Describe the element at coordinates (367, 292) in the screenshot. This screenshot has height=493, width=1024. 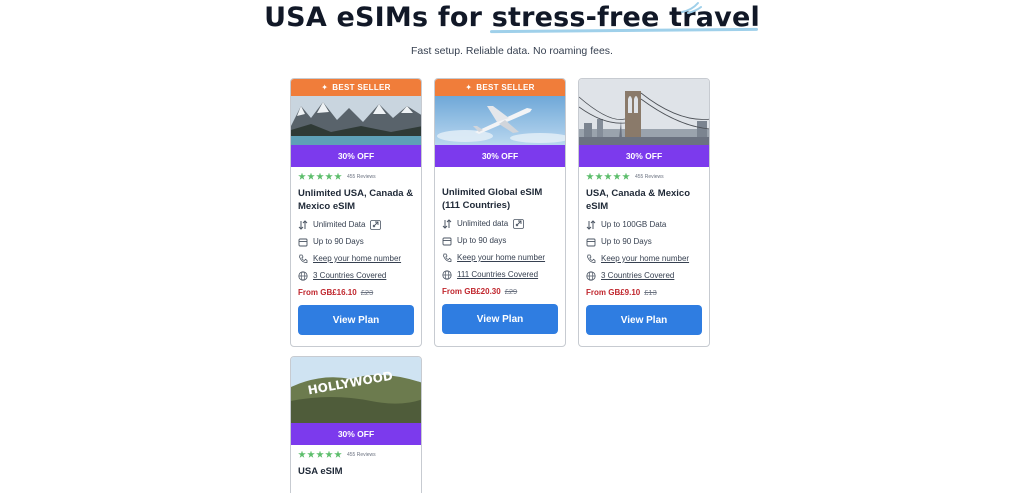
I see `price-original: £23` at that location.